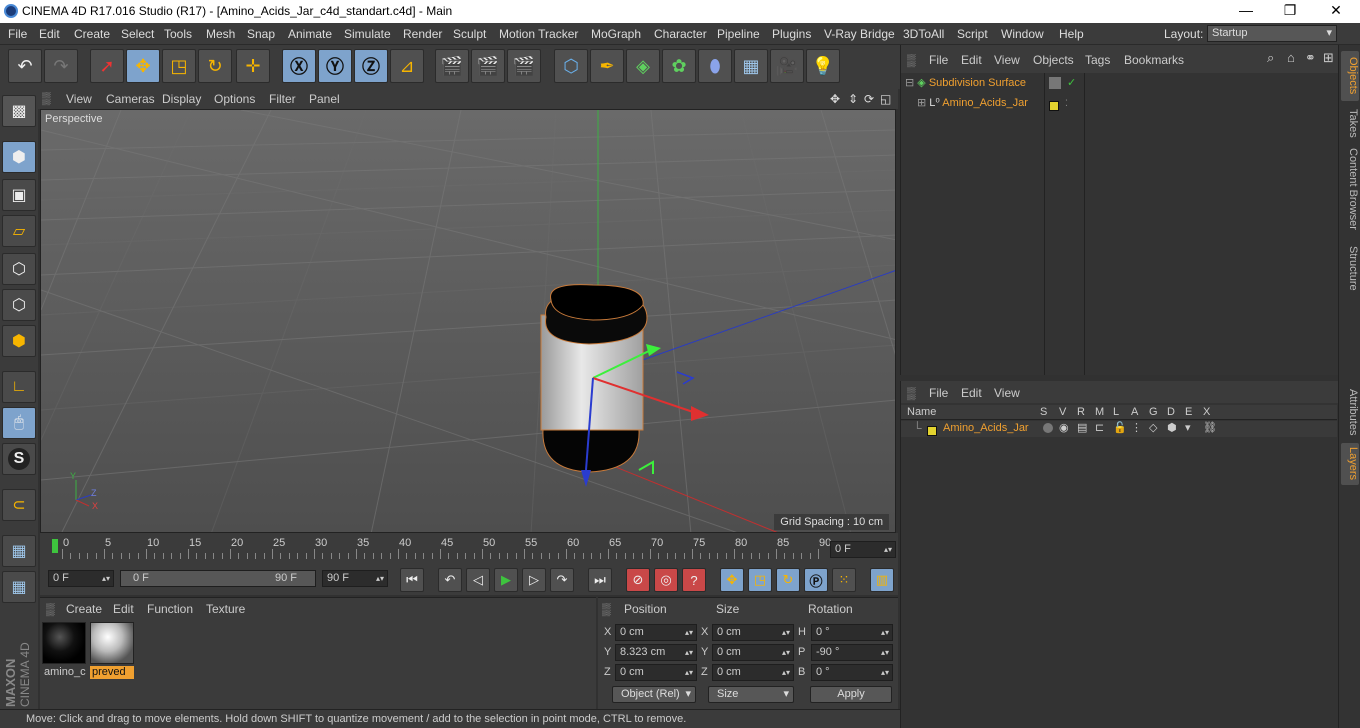 The image size is (1360, 728). Describe the element at coordinates (1071, 83) in the screenshot. I see `enabled-check-icon: ✓` at that location.